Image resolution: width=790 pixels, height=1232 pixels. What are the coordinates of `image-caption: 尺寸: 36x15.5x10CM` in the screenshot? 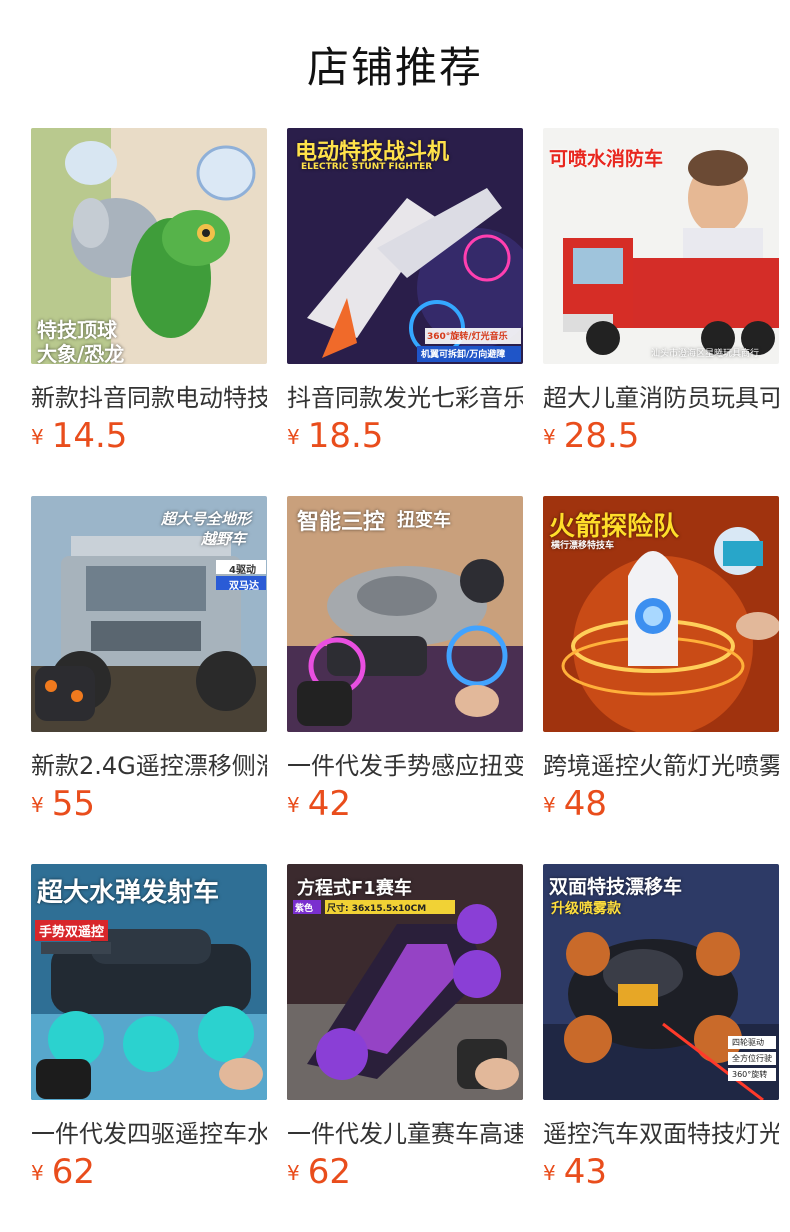 It's located at (377, 909).